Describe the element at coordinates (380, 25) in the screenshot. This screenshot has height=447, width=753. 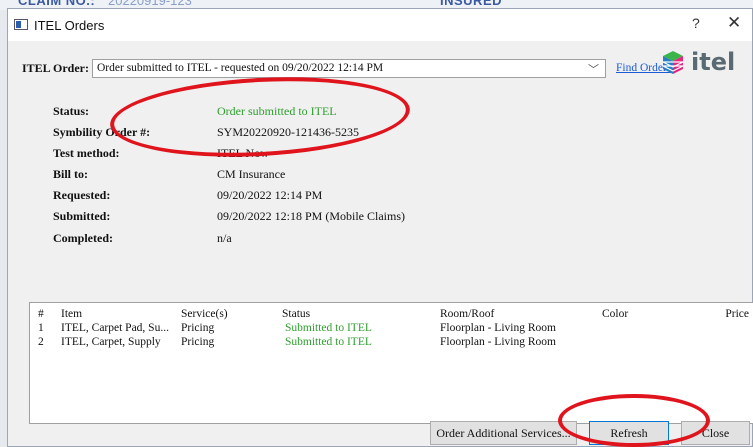
I see `title-bar: ITEL Orders ? ✕` at that location.